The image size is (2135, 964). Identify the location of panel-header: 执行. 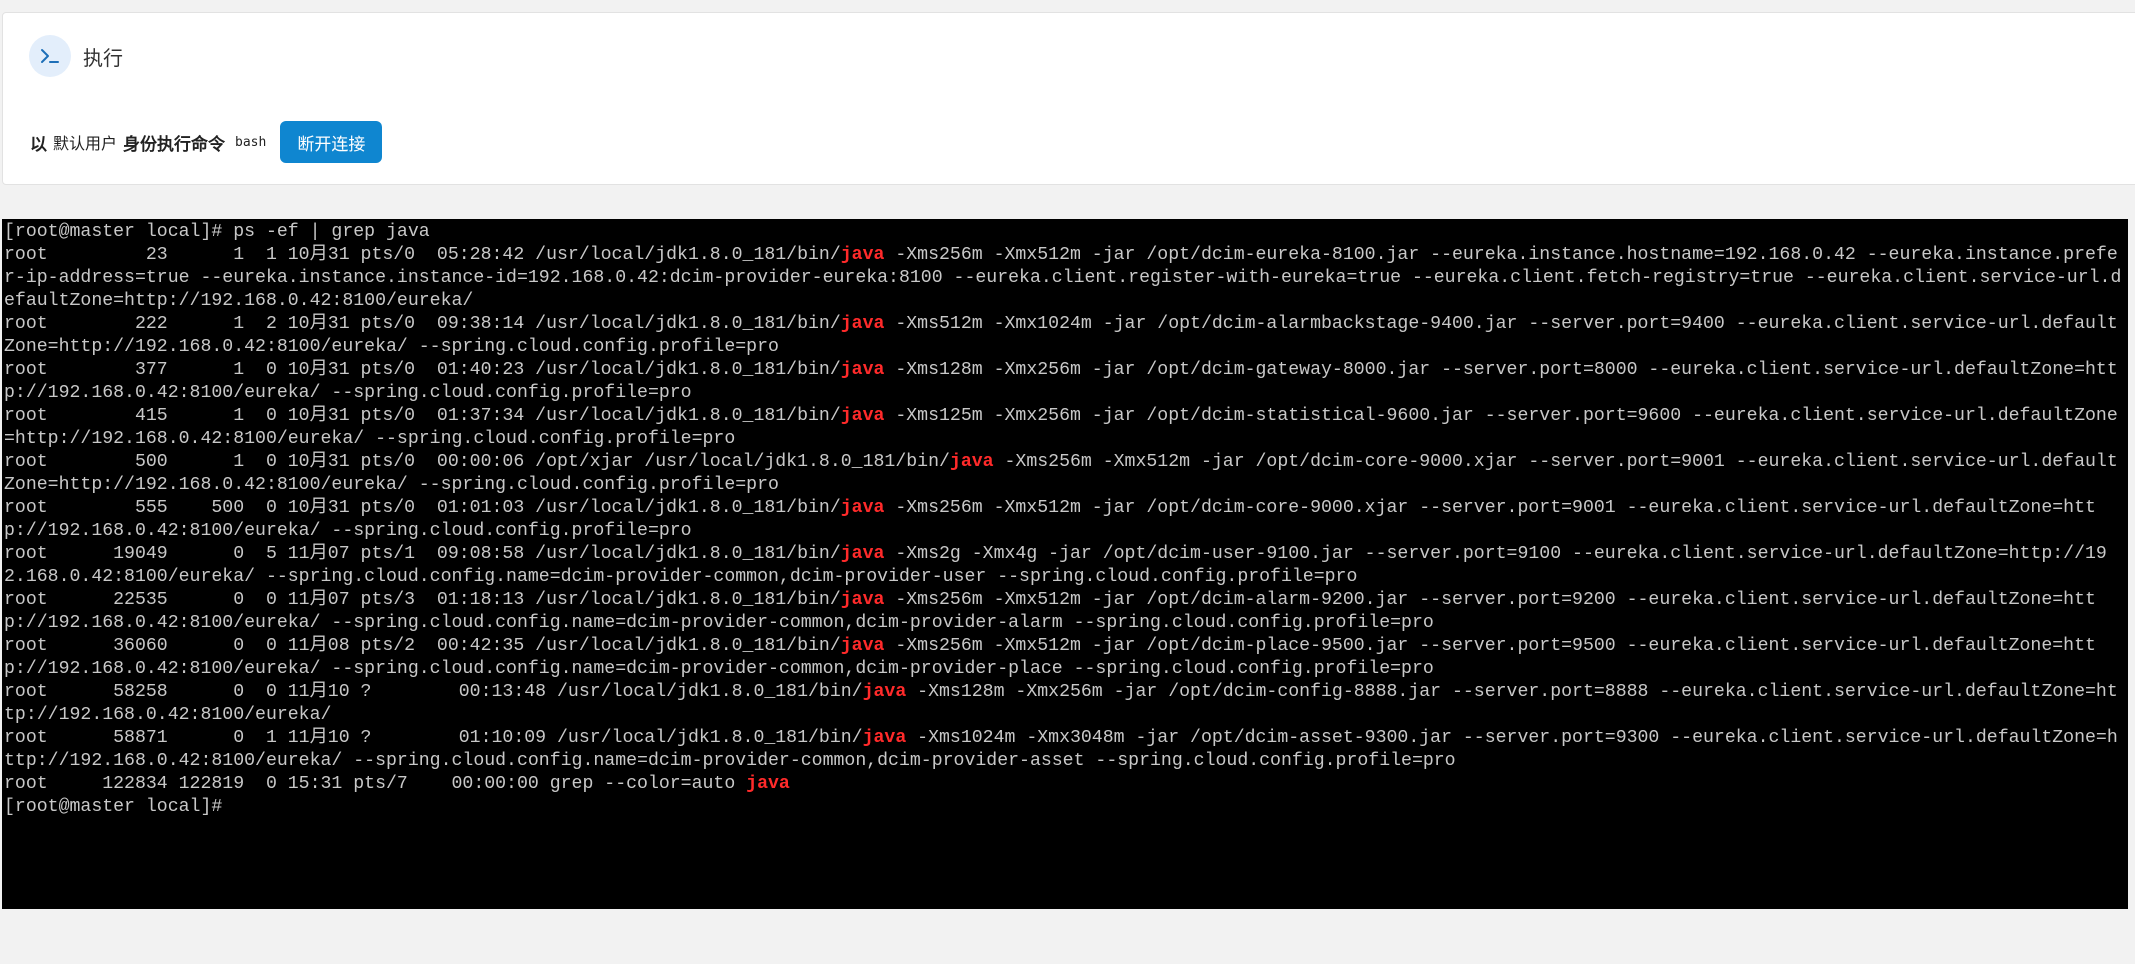
(76, 56).